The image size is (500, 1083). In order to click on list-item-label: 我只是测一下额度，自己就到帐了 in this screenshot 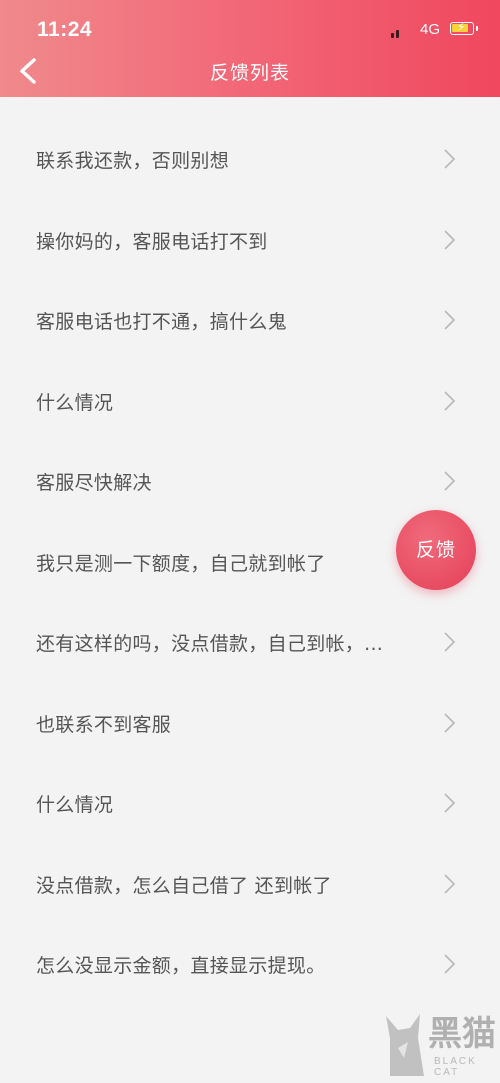, I will do `click(181, 563)`.